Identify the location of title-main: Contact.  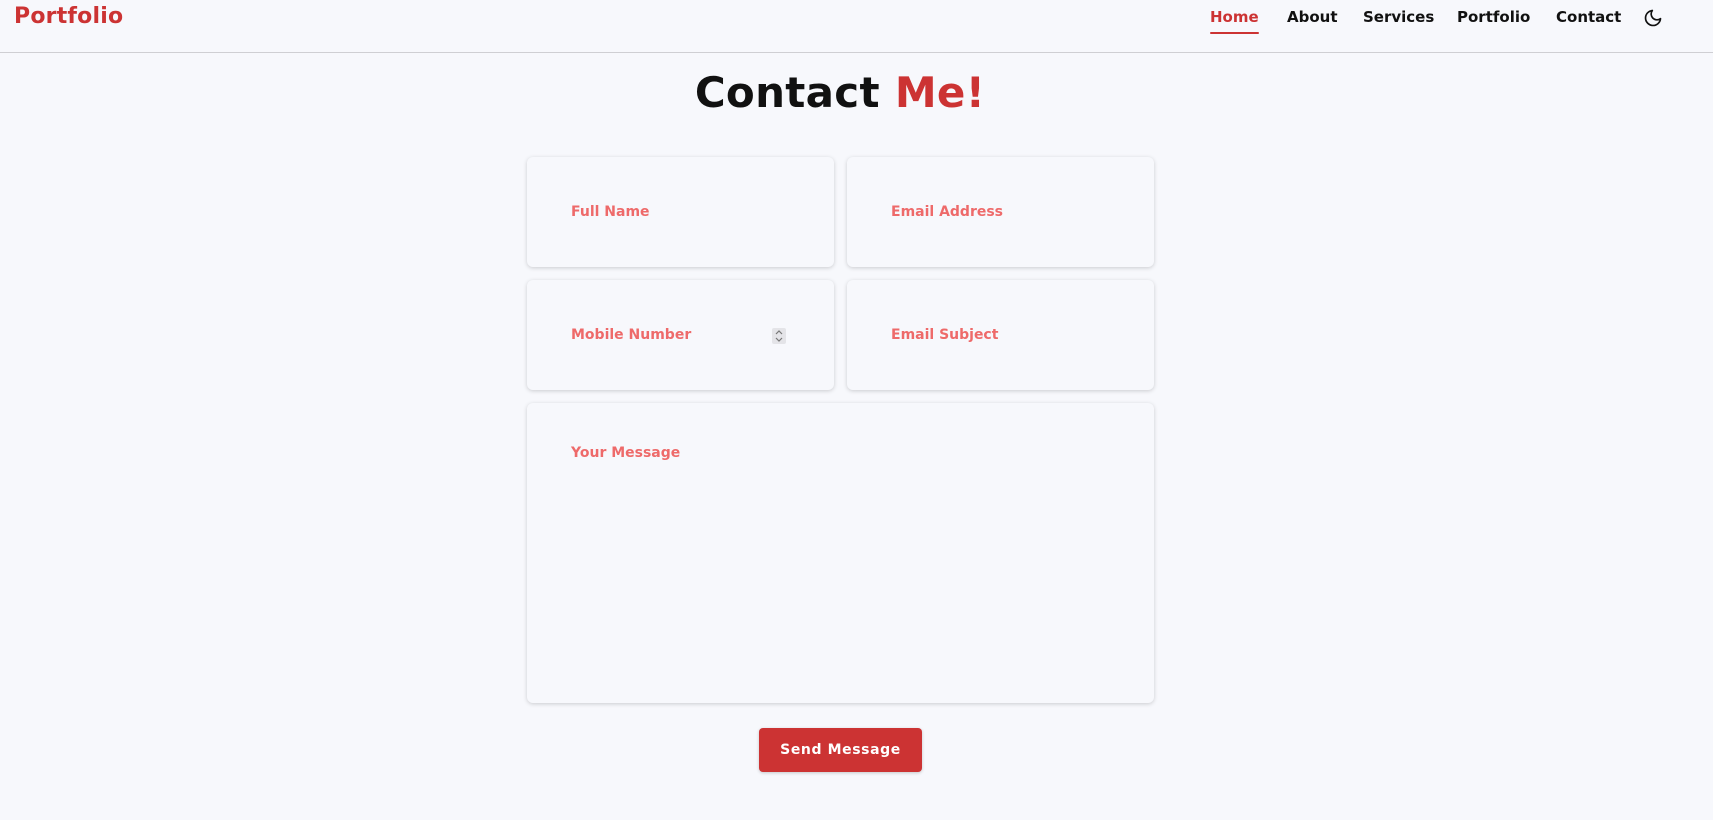
(787, 92).